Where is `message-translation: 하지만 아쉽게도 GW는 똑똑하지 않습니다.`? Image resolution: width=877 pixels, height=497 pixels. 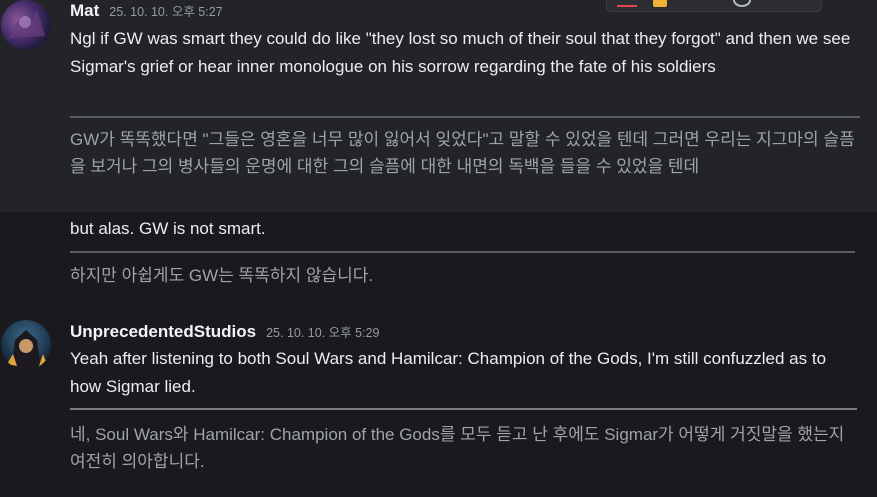 message-translation: 하지만 아쉽게도 GW는 똑똑하지 않습니다. is located at coordinates (222, 275).